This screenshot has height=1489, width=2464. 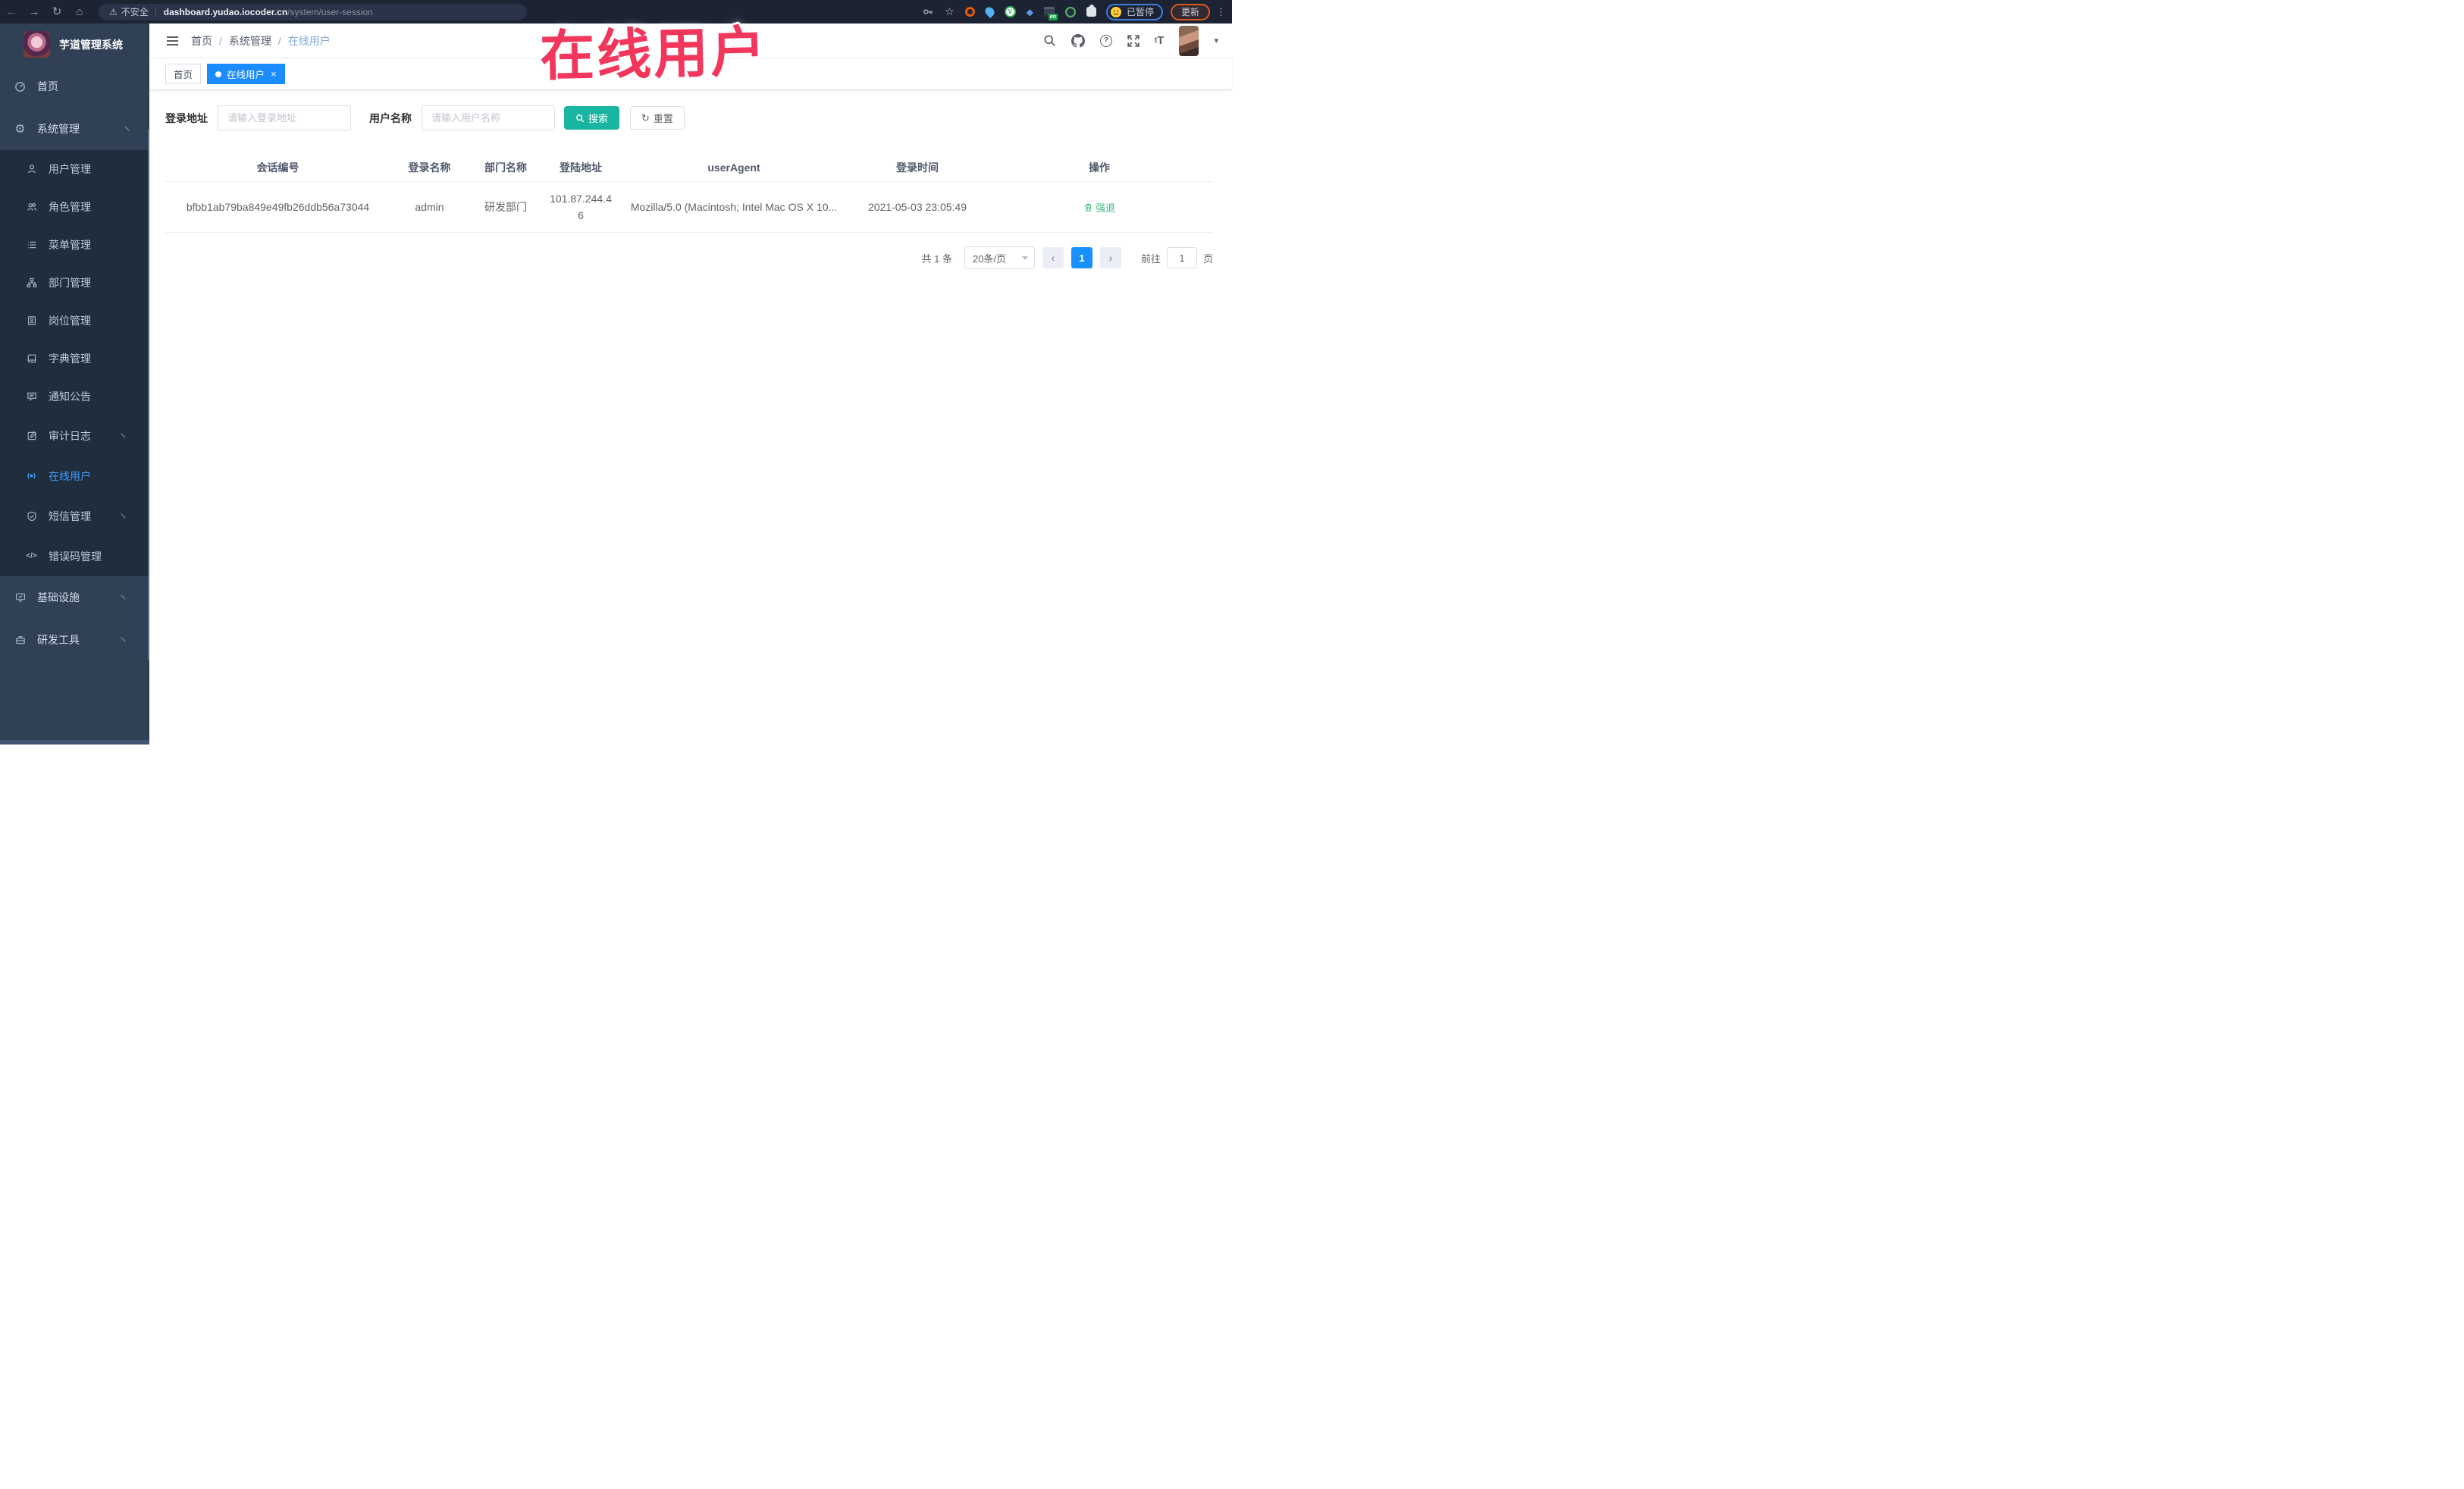 I want to click on users-icon, so click(x=31, y=207).